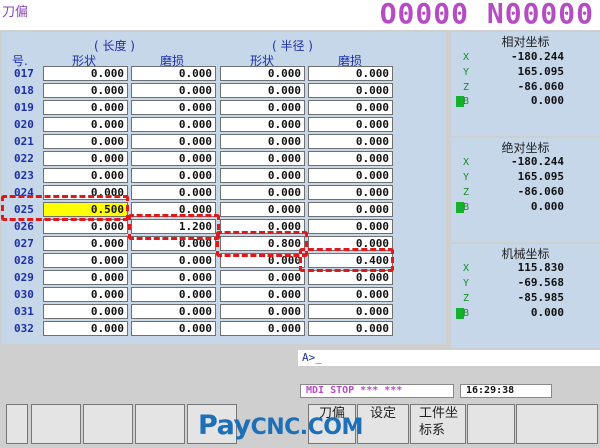 The image size is (600, 448). Describe the element at coordinates (547, 100) in the screenshot. I see `relative-b-value: 0.000` at that location.